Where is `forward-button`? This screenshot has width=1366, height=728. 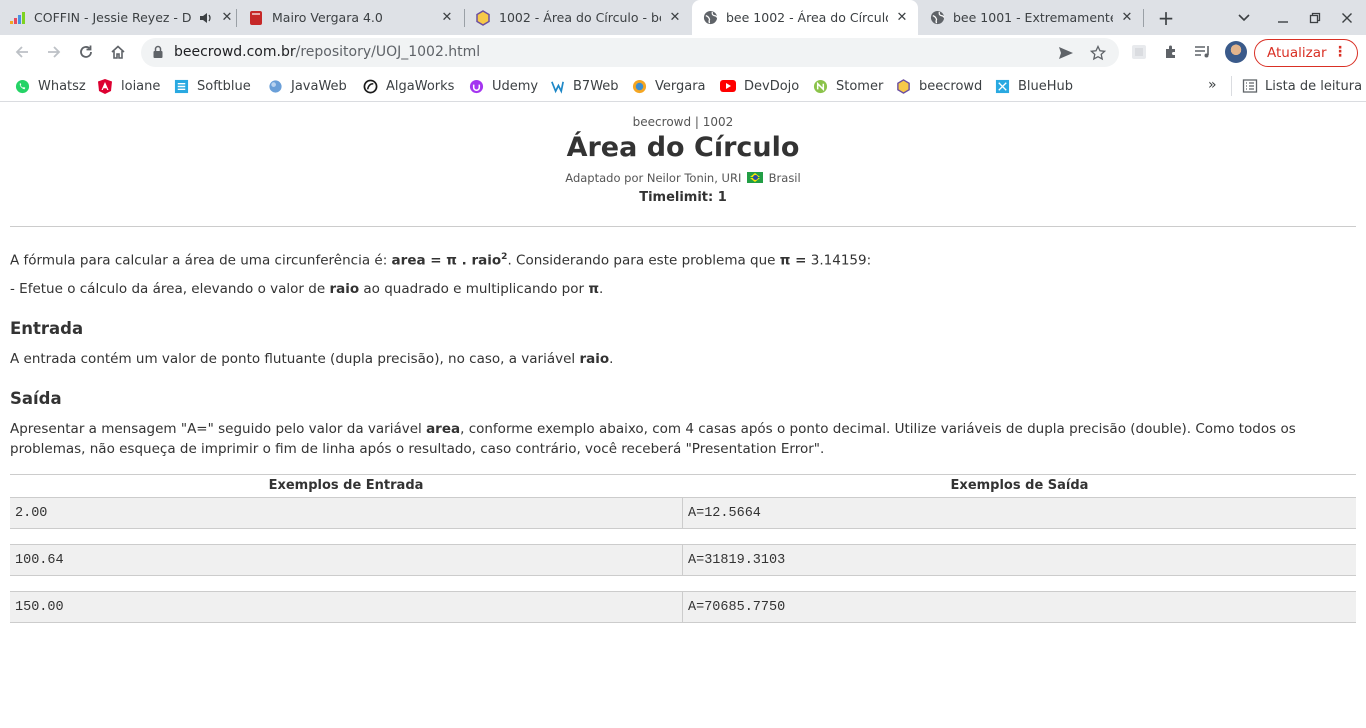
forward-button is located at coordinates (54, 52).